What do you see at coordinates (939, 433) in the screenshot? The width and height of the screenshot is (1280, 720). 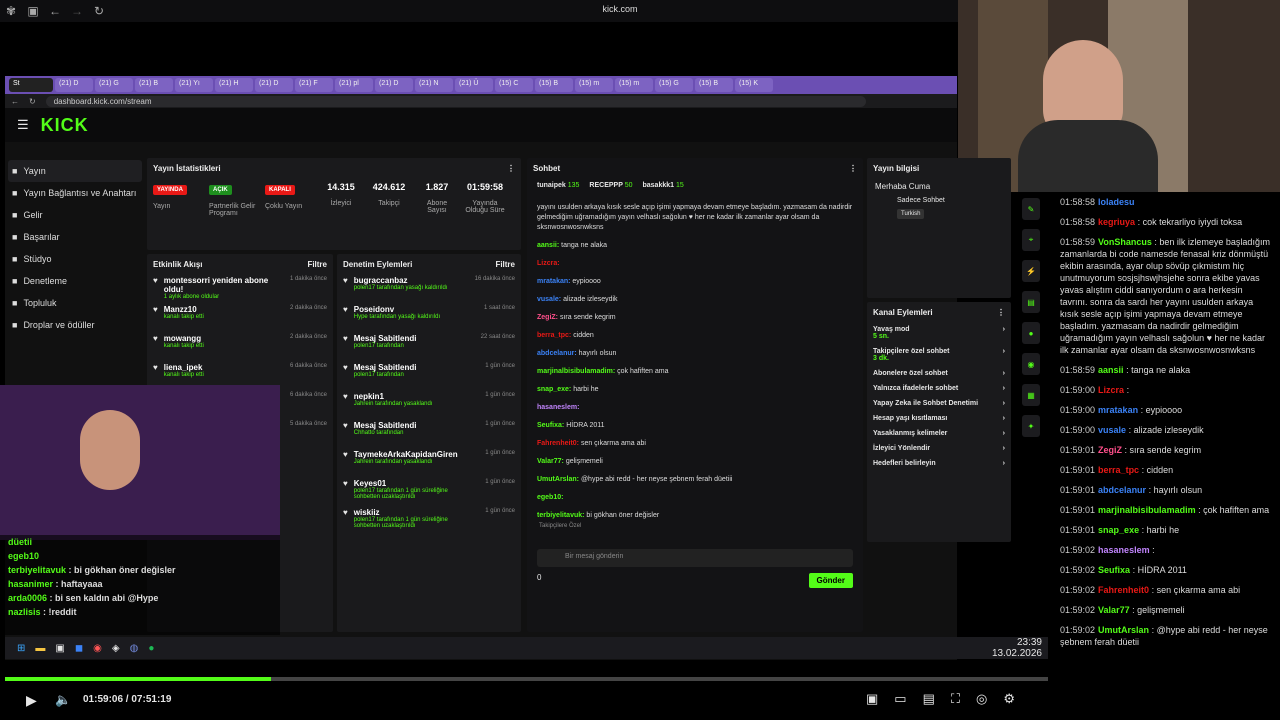 I see `channel-action-item: Yasaklanmış kelimeler ›` at bounding box center [939, 433].